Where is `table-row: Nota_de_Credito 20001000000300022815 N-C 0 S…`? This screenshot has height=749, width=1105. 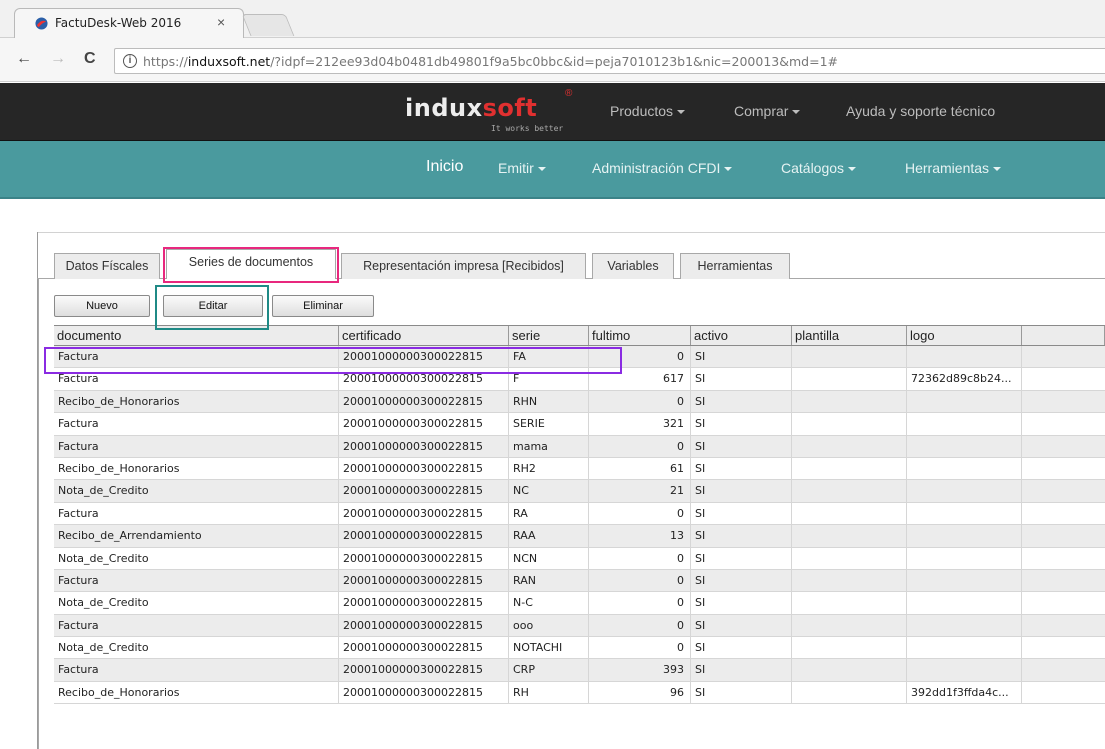
table-row: Nota_de_Credito 20001000000300022815 N-C 0 S… is located at coordinates (579, 603).